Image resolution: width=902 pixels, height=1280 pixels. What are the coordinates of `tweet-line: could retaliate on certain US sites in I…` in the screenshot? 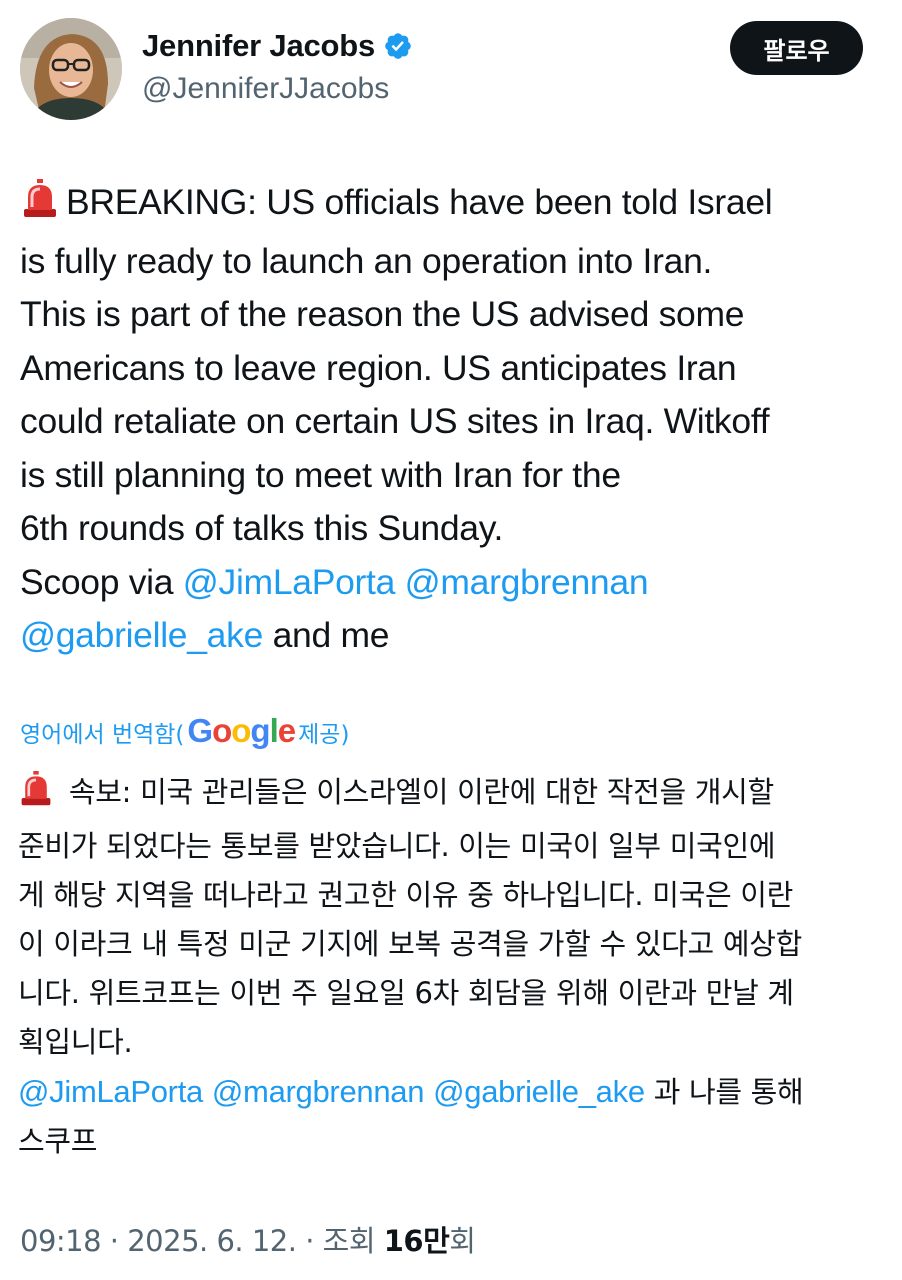 It's located at (395, 421).